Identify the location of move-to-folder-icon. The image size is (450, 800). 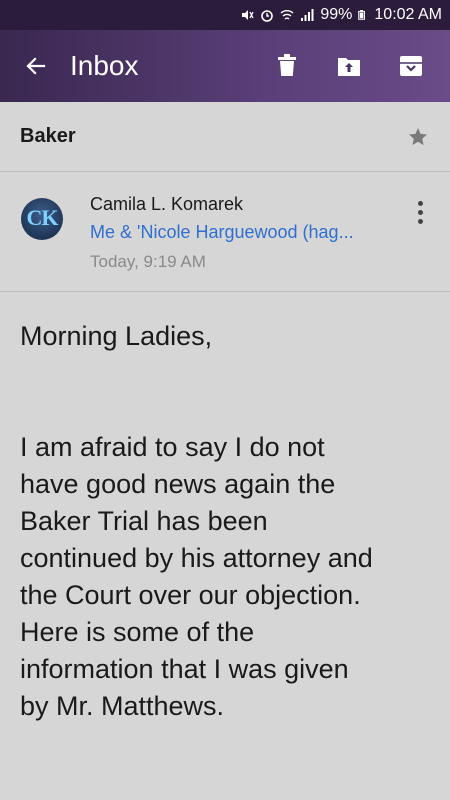
(349, 67).